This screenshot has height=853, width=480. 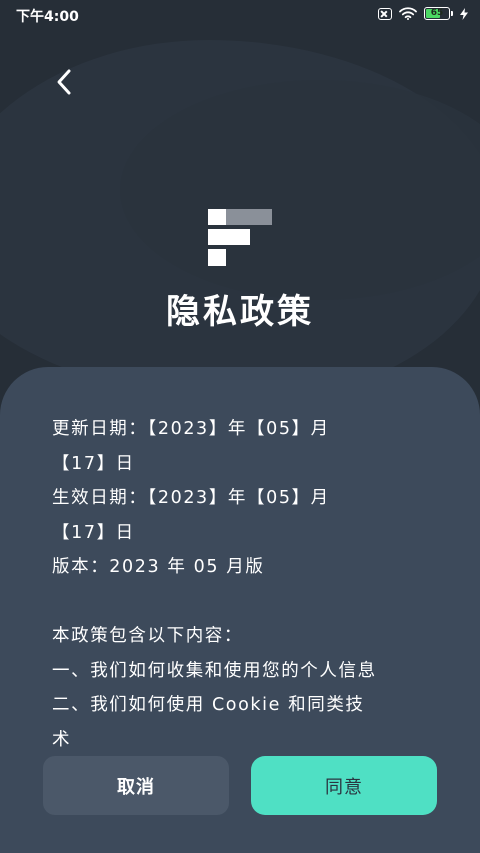 I want to click on policy-line-effective-date-cont: 【17】日, so click(x=93, y=532).